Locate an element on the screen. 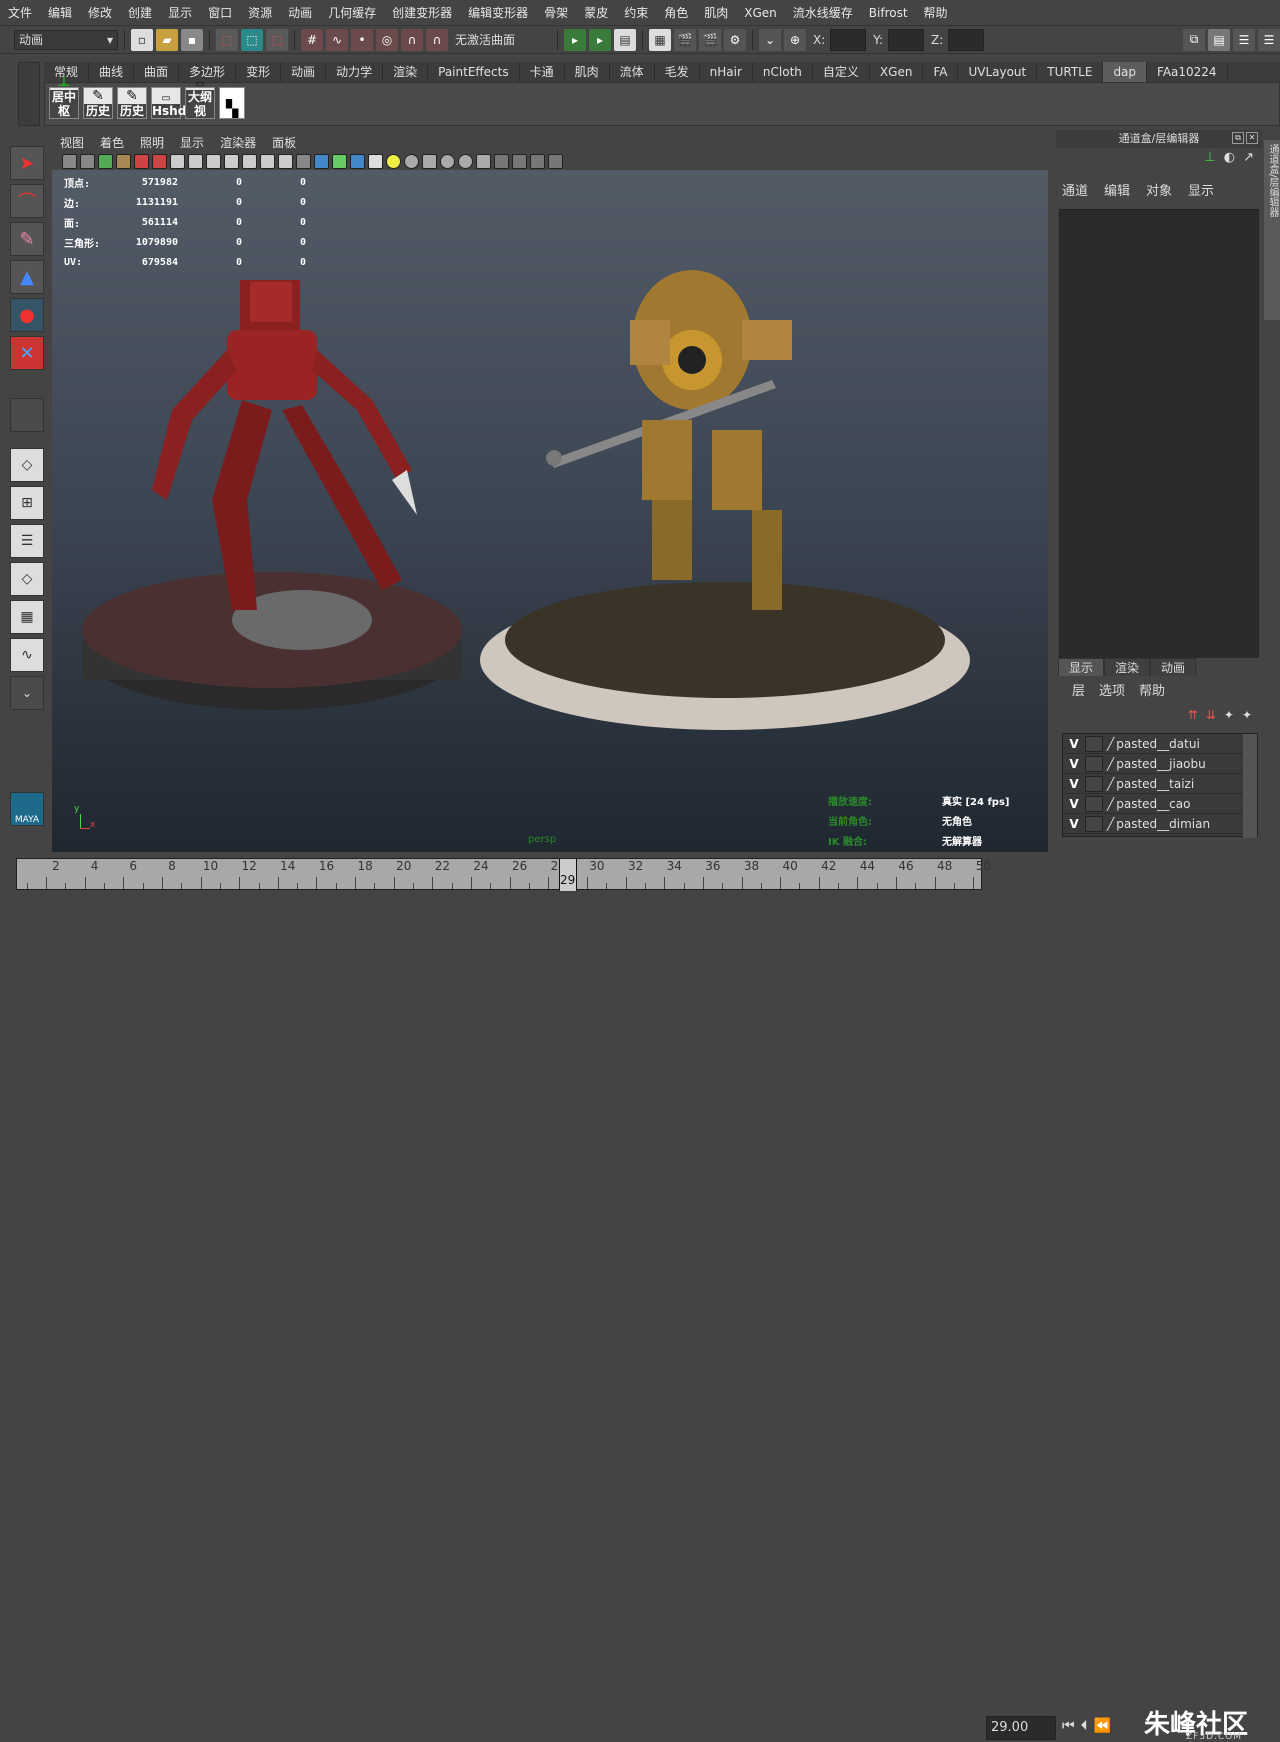 The height and width of the screenshot is (1742, 1280). text-icon is located at coordinates (285, 161).